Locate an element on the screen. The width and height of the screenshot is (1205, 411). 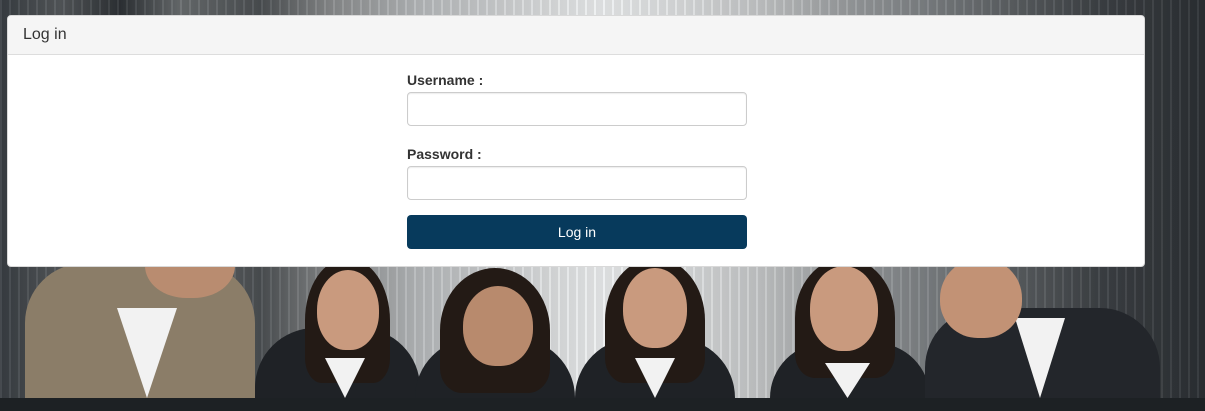
login-form: Username : Password : Log in is located at coordinates (577, 160).